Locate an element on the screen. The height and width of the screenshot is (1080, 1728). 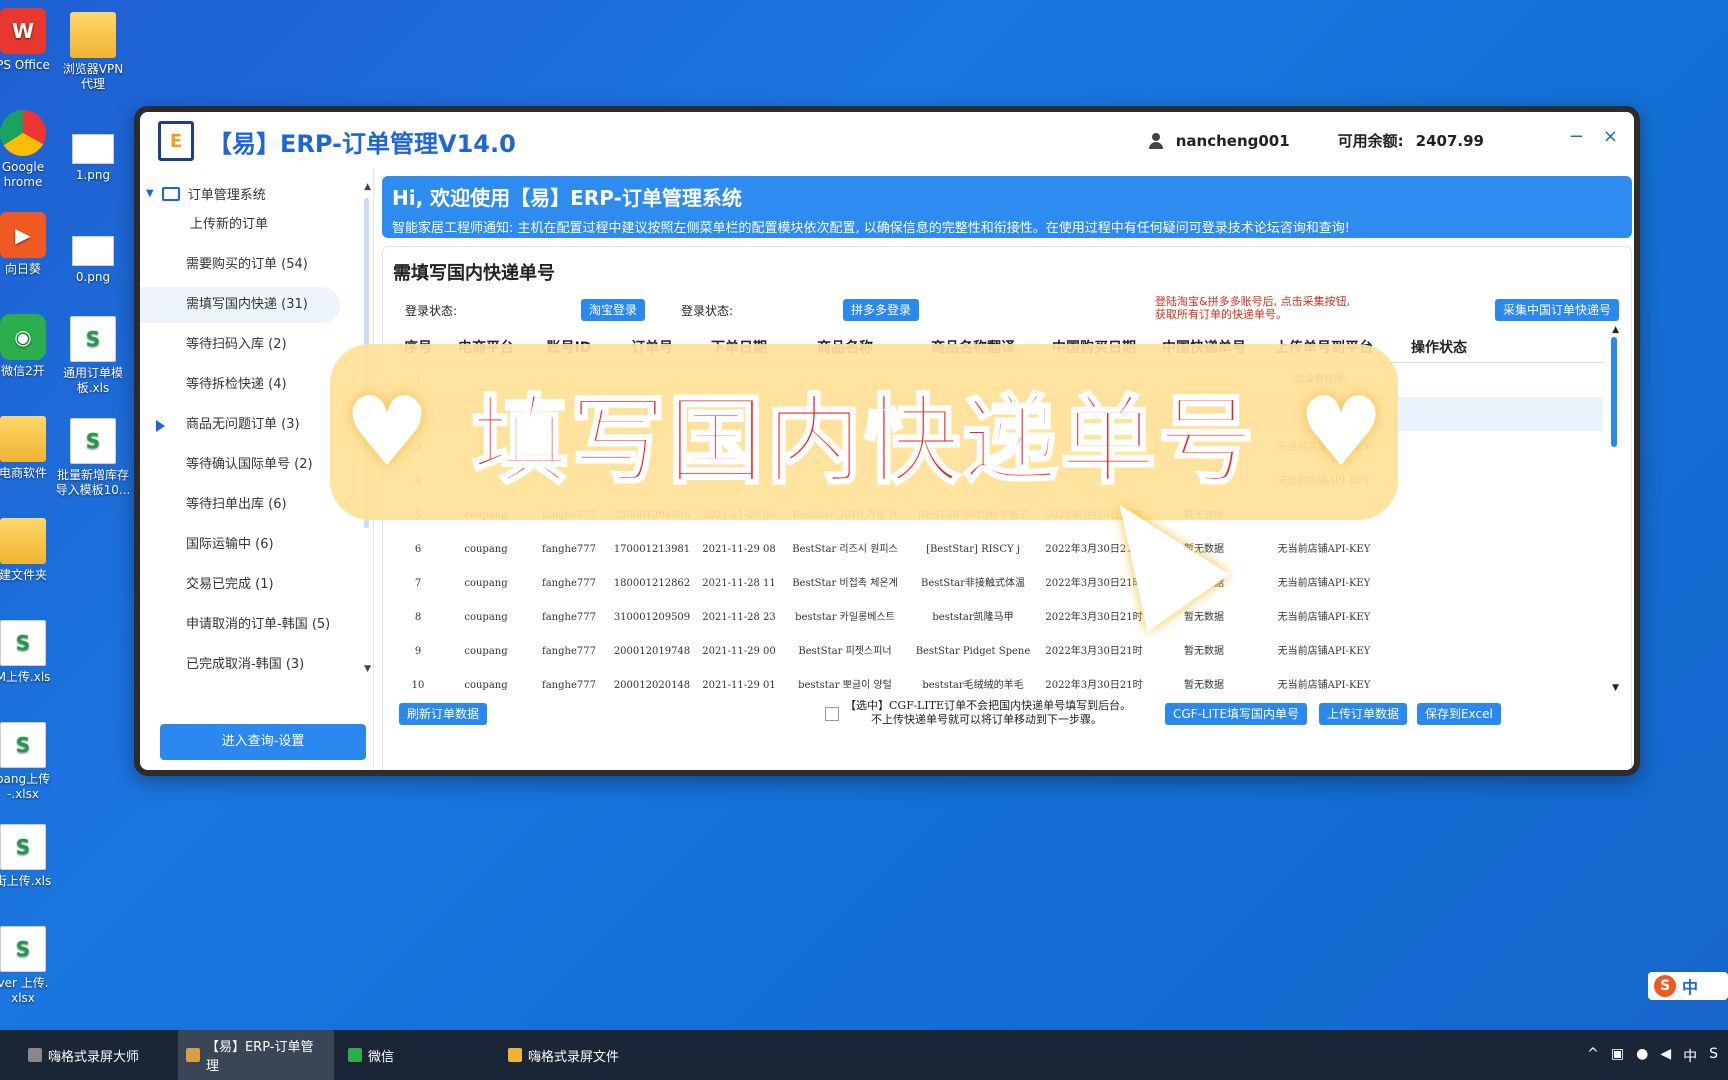
sidebar-item-label: 申请取消的订单-韩国 (5) is located at coordinates (258, 624).